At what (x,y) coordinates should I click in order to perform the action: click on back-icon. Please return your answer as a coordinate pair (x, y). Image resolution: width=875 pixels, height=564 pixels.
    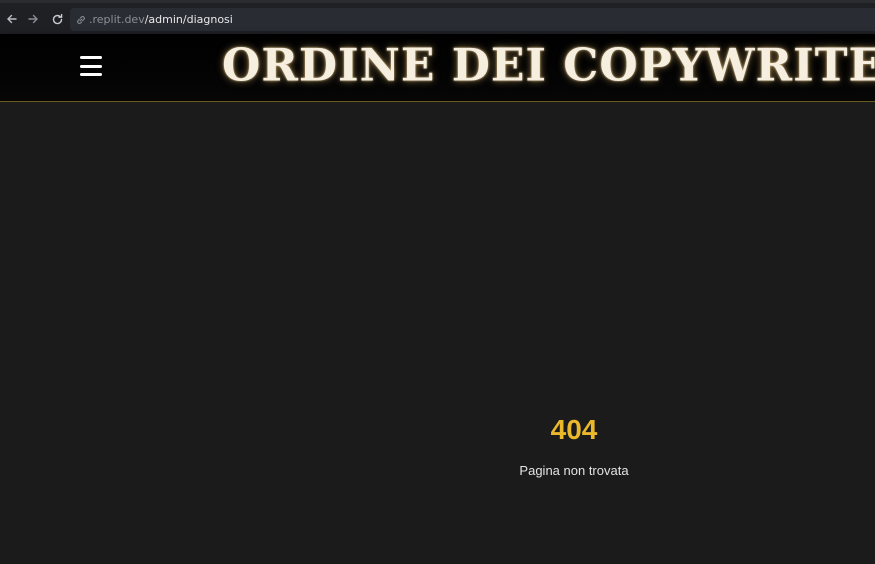
    Looking at the image, I should click on (12, 19).